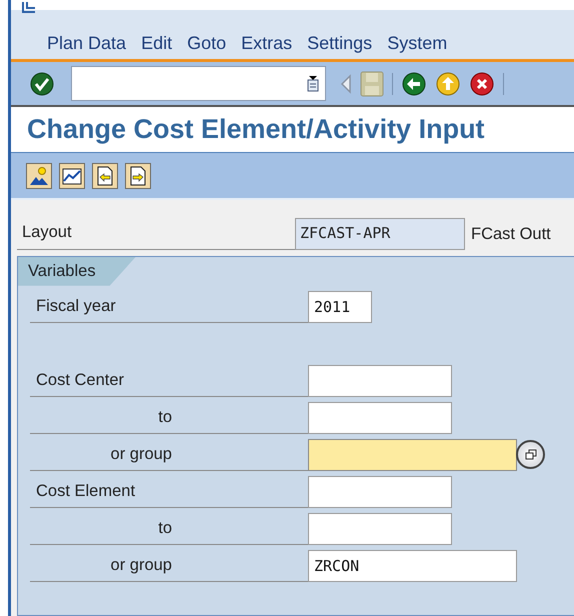 This screenshot has width=574, height=616. What do you see at coordinates (72, 175) in the screenshot?
I see `line-chart-icon` at bounding box center [72, 175].